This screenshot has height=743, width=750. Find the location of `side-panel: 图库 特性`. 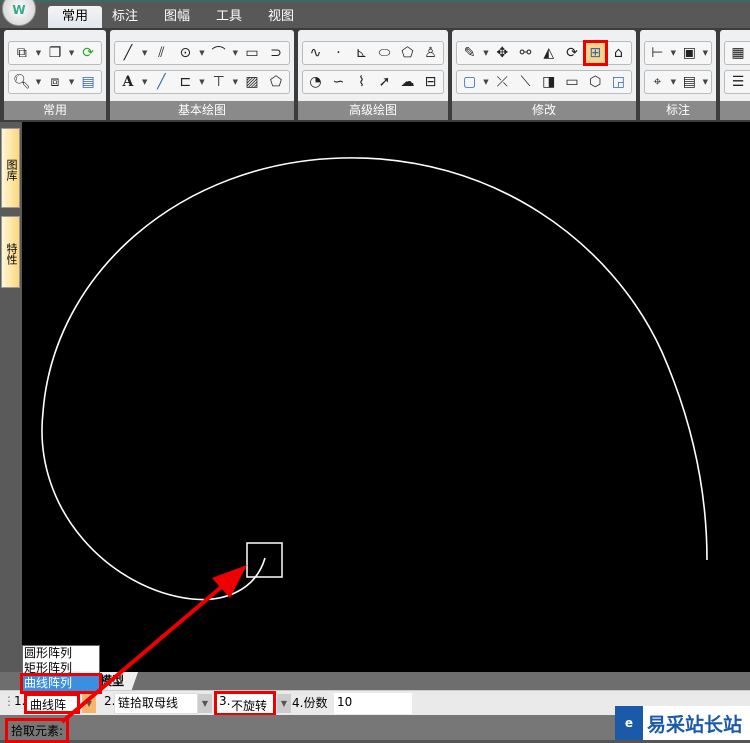

side-panel: 图库 特性 is located at coordinates (11, 397).